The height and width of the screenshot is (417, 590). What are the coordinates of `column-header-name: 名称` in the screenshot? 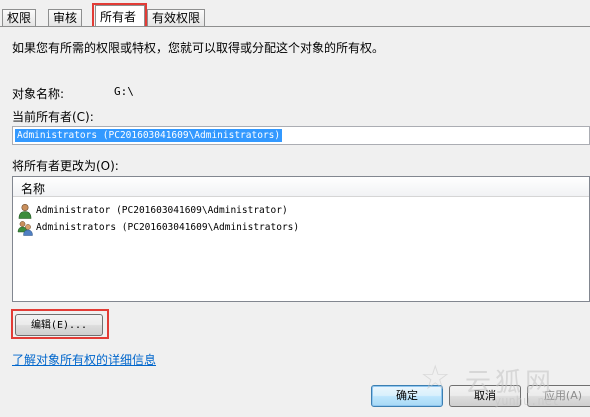 It's located at (33, 188).